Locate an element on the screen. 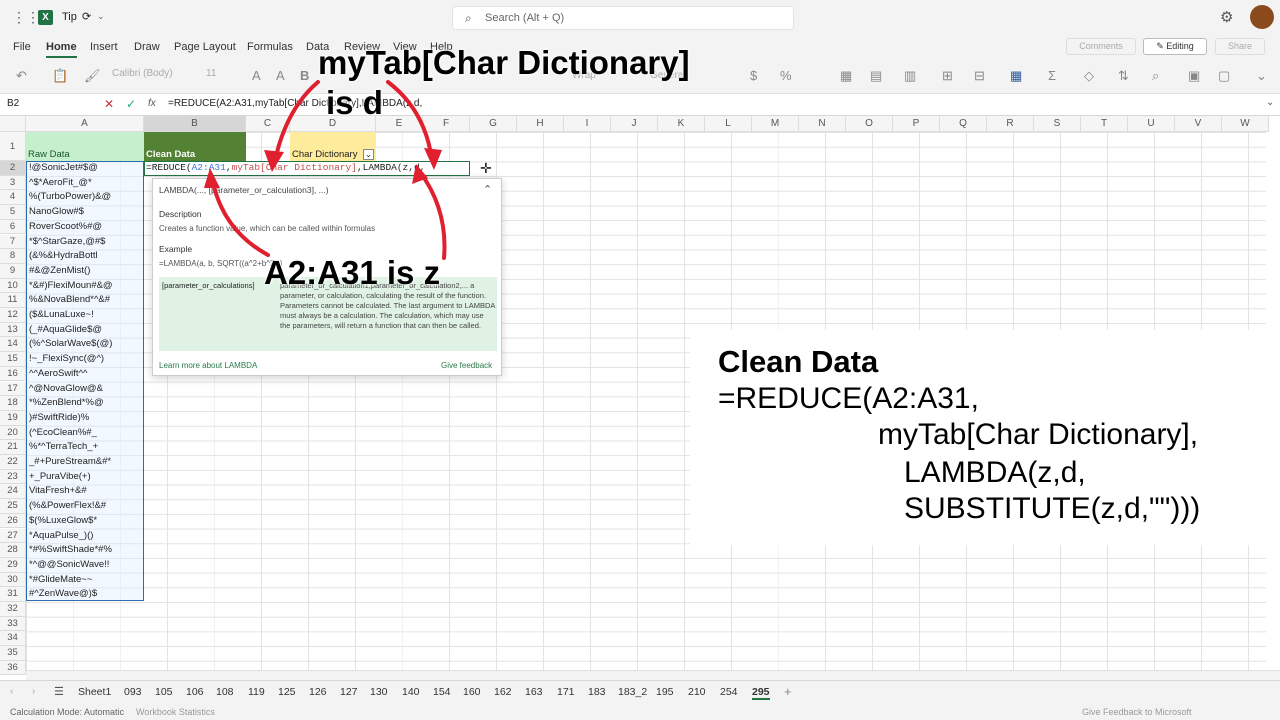  annotation-mytab: myTab[Char Dictionary] is located at coordinates (504, 62).